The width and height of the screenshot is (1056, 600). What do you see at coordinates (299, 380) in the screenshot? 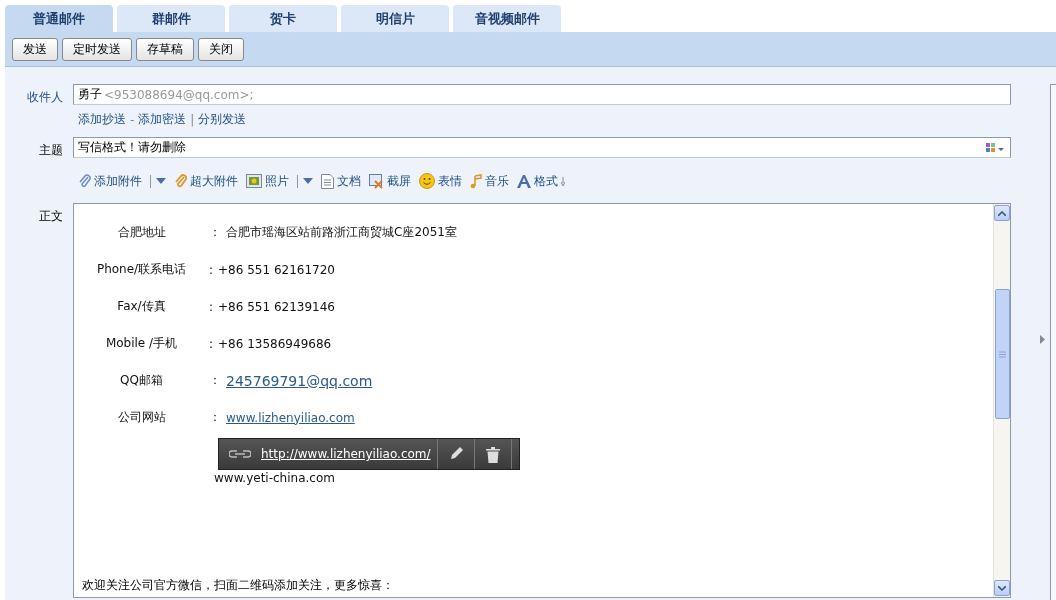
I see `contact-link: 245769791@qq.com` at bounding box center [299, 380].